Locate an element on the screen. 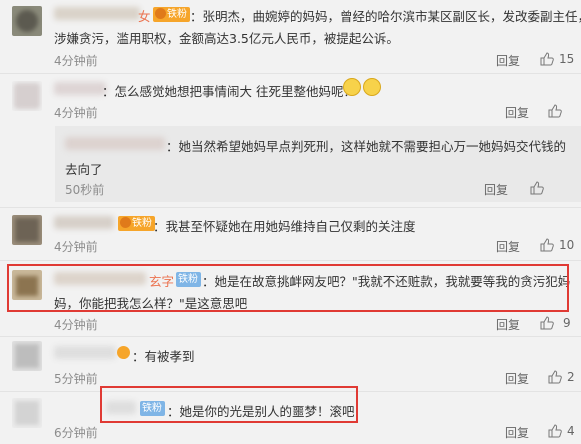  comment-text: ：张明杰，曲婉婷的妈妈，曾经的哈尔滨市某区副区长，发改委副主任， is located at coordinates (385, 16).